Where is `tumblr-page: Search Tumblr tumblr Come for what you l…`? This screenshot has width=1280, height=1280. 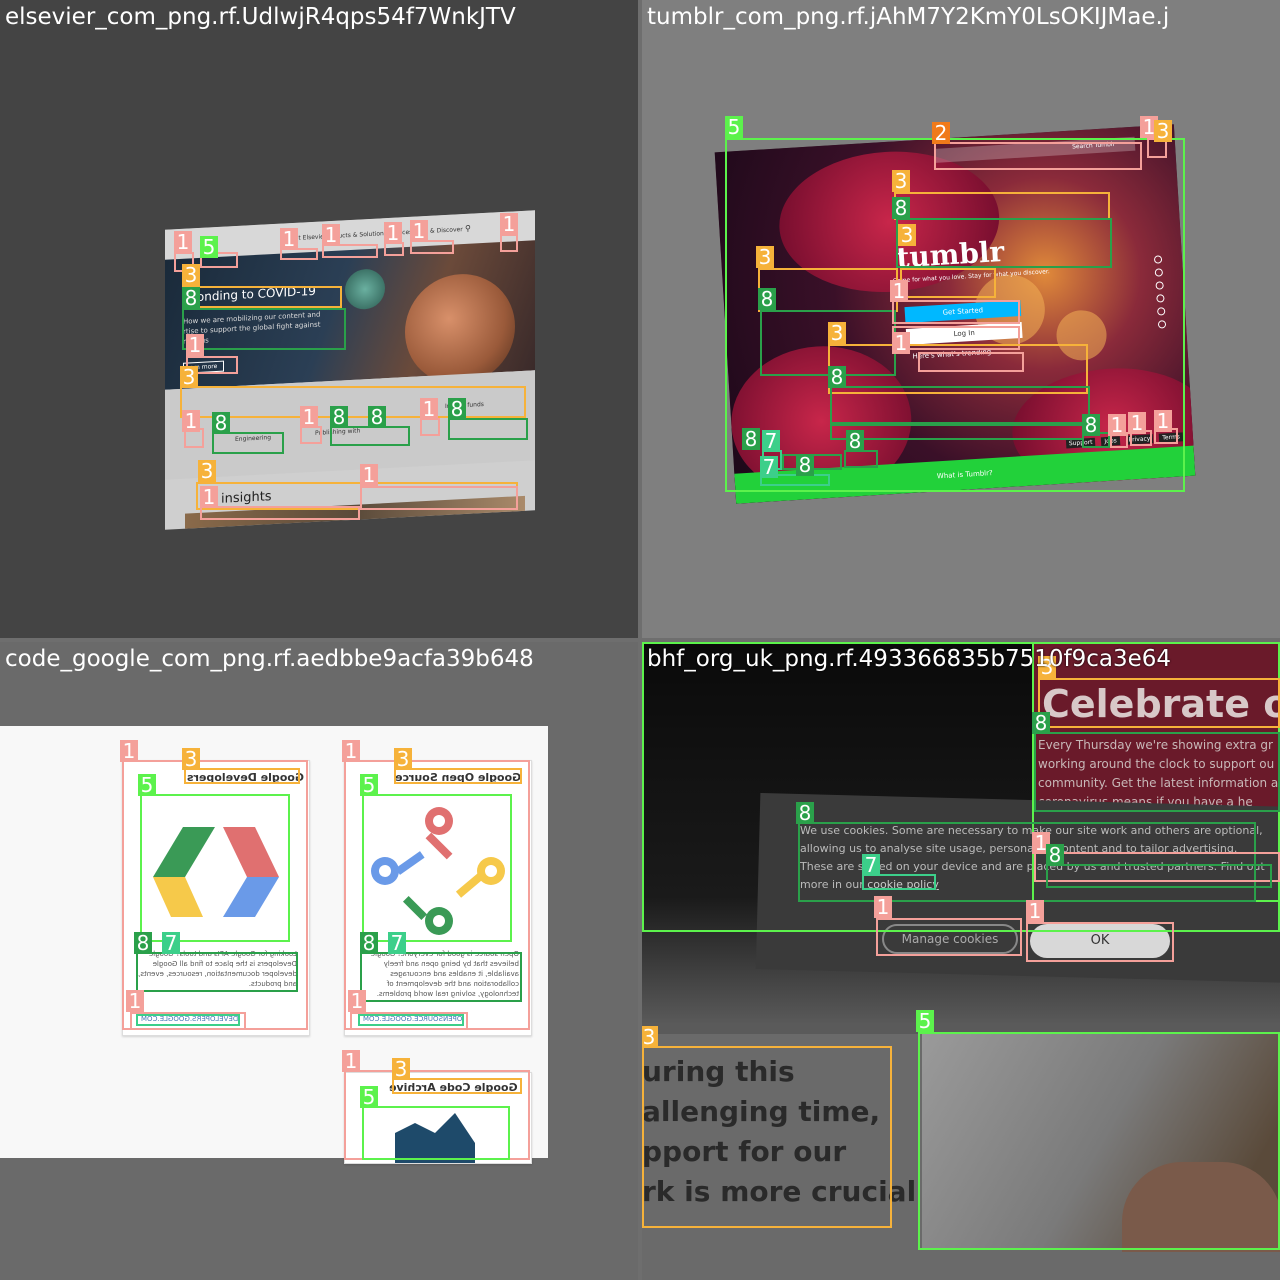 tumblr-page: Search Tumblr tumblr Come for what you l… is located at coordinates (955, 314).